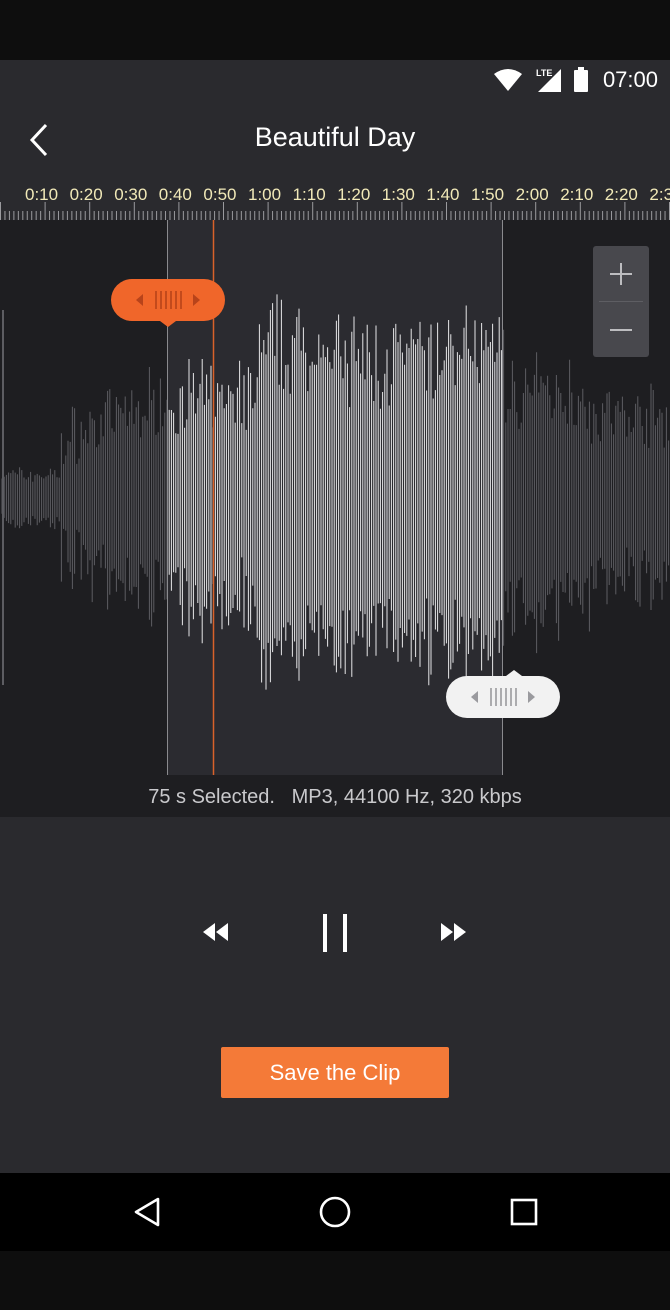  I want to click on timeline-tick-label: 2:10, so click(576, 194).